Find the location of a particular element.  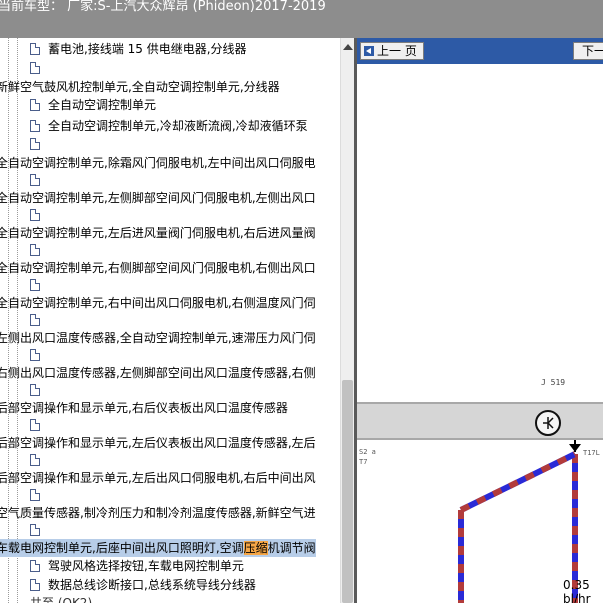

scrollbar-thumb is located at coordinates (347, 491).